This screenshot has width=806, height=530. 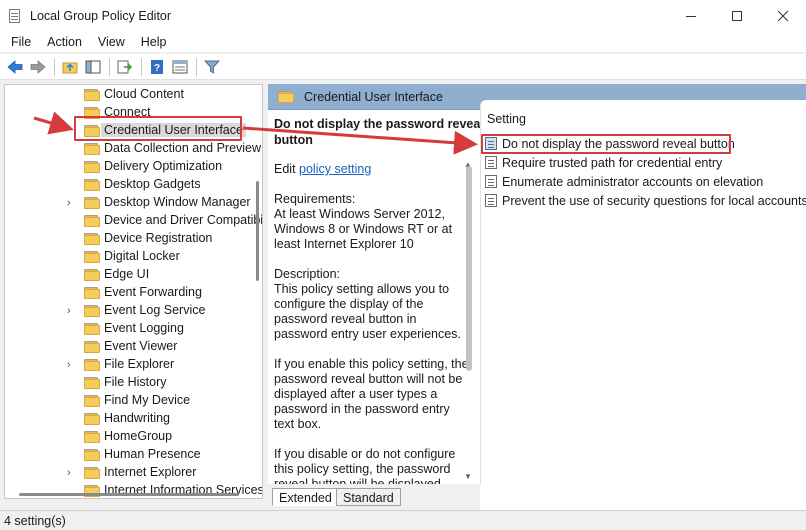 I want to click on maximize-icon, so click(x=737, y=16).